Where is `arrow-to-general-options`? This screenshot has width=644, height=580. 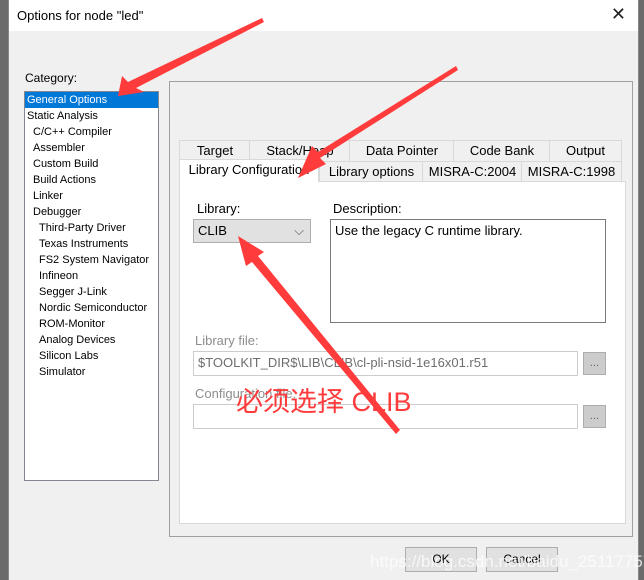
arrow-to-general-options is located at coordinates (191, 57).